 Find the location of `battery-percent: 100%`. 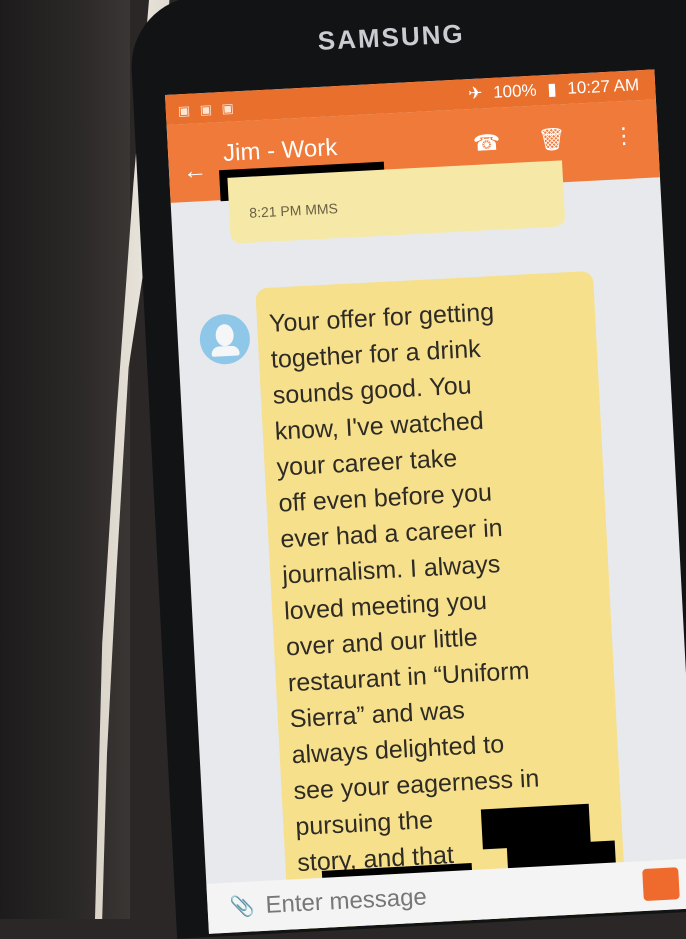

battery-percent: 100% is located at coordinates (515, 91).